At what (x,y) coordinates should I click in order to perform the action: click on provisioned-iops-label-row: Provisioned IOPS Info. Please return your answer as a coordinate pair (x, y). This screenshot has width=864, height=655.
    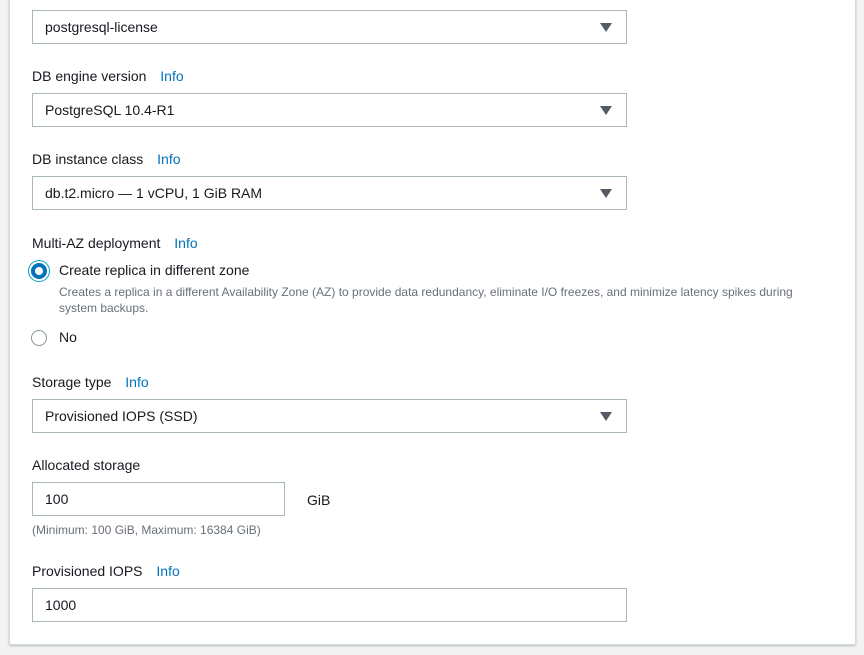
    Looking at the image, I should click on (106, 571).